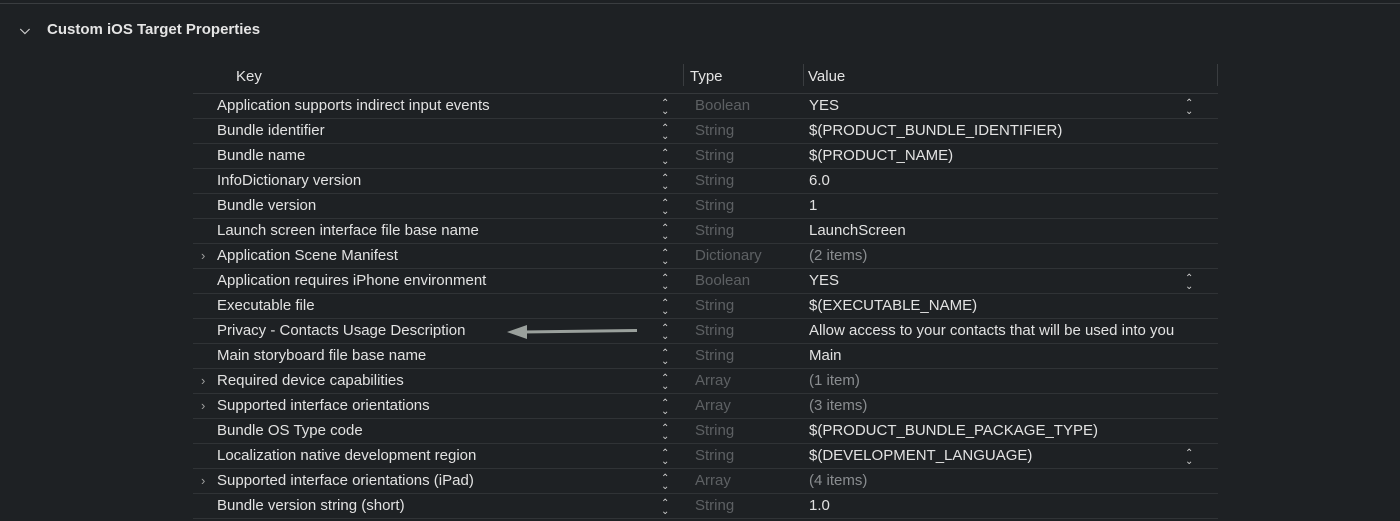 Image resolution: width=1400 pixels, height=521 pixels. I want to click on row-key: Supported interface orientations, so click(323, 405).